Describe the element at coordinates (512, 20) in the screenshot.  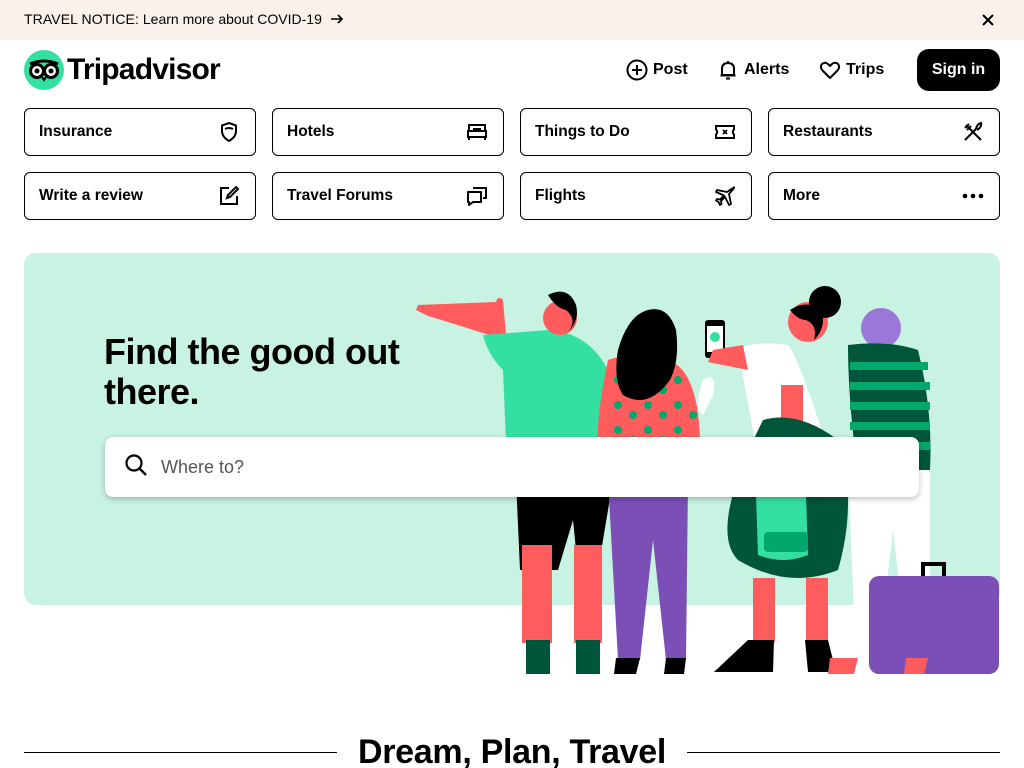
I see `travel-notice-bar: TRAVEL NOTICE: Learn more about COVID-19` at that location.